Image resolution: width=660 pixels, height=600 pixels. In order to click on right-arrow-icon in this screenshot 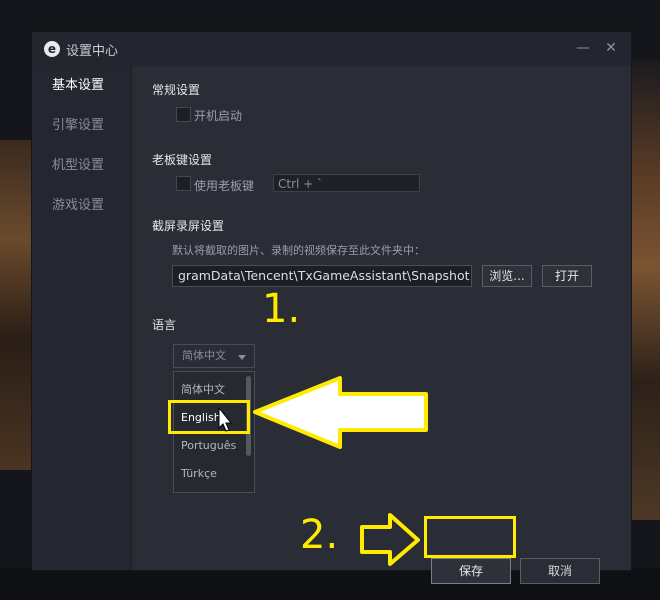, I will do `click(390, 539)`.